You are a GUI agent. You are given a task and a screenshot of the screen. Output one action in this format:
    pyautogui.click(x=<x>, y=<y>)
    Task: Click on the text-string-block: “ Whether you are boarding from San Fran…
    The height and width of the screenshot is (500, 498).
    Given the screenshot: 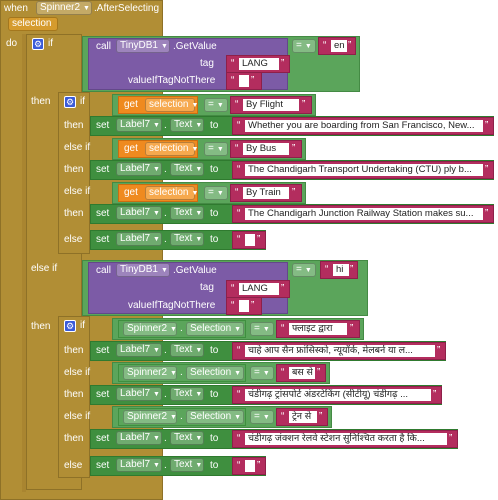 What is the action you would take?
    pyautogui.click(x=363, y=126)
    